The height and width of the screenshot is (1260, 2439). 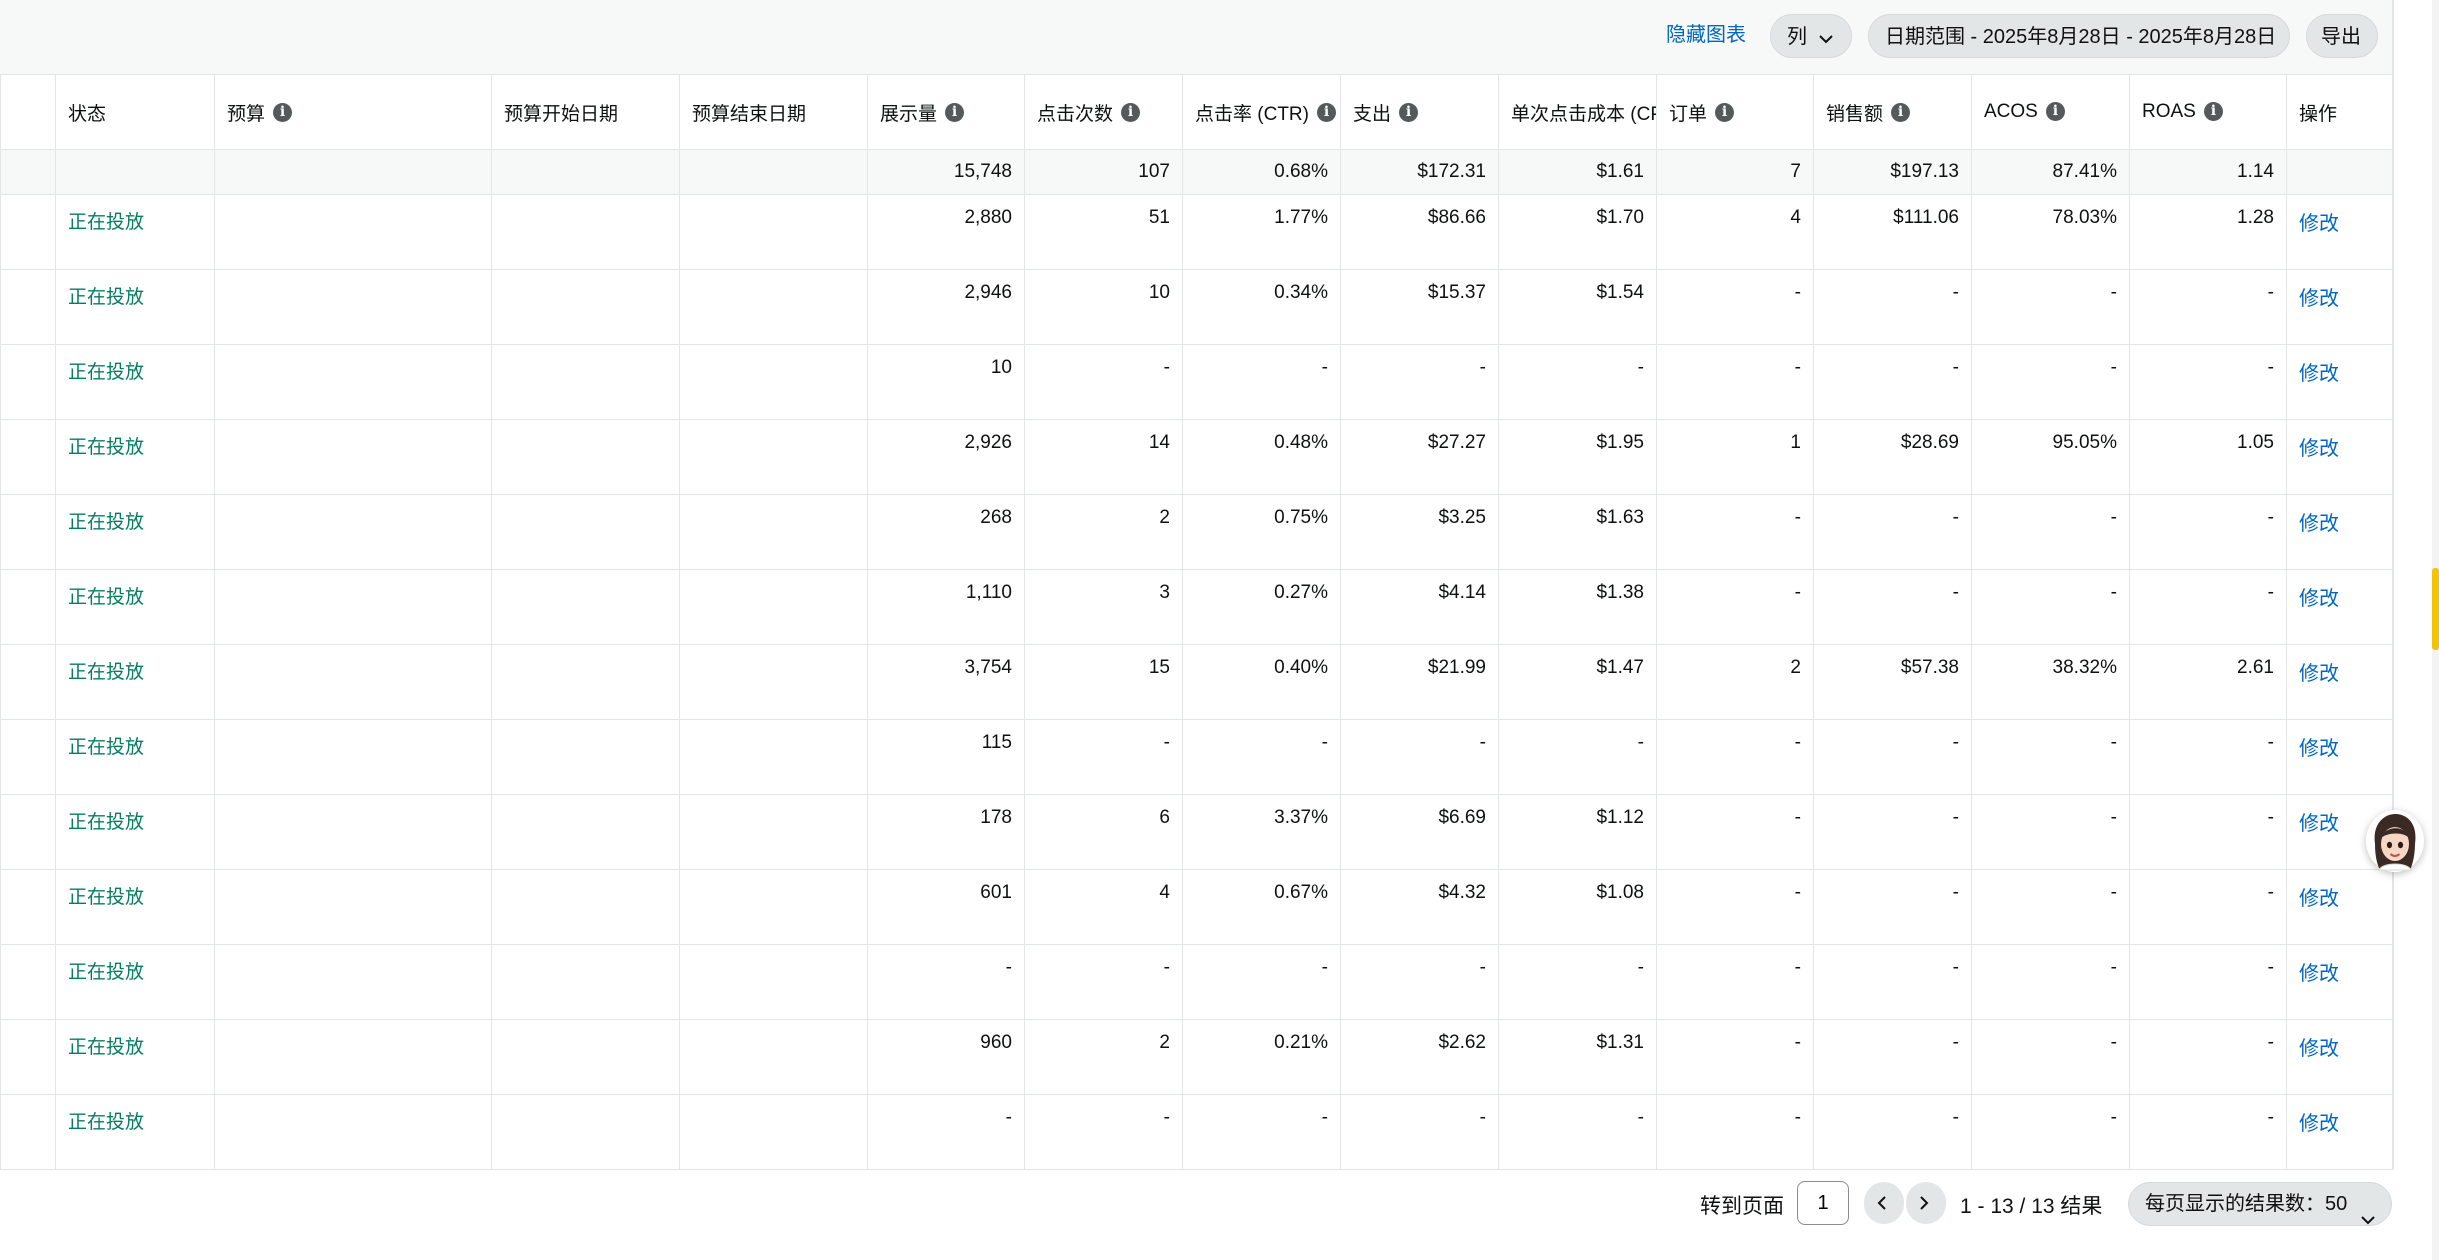 I want to click on column-header-5: 展示量 i, so click(x=946, y=112).